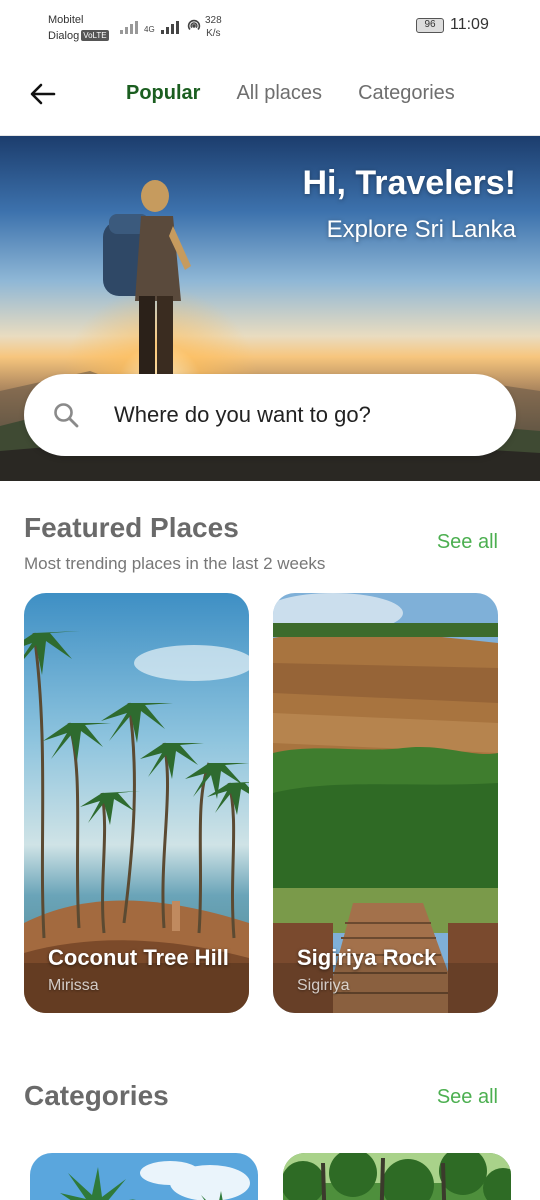 Image resolution: width=540 pixels, height=1200 pixels. Describe the element at coordinates (131, 527) in the screenshot. I see `featured-title: Featured Places` at that location.